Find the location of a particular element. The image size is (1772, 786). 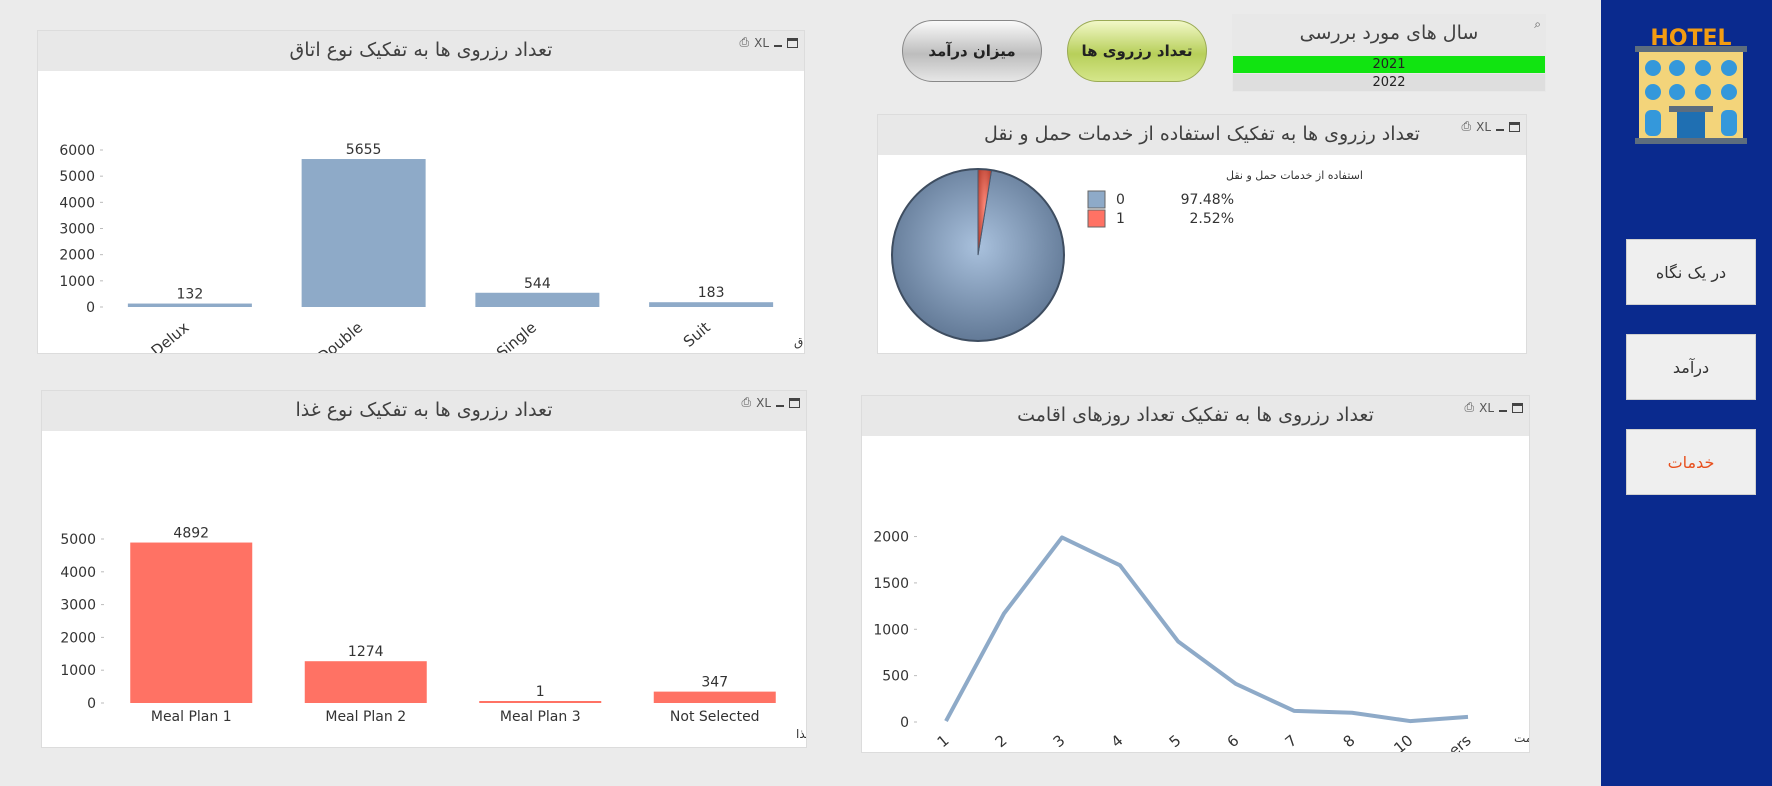

revenue-button: میزان درآمد is located at coordinates (972, 51).